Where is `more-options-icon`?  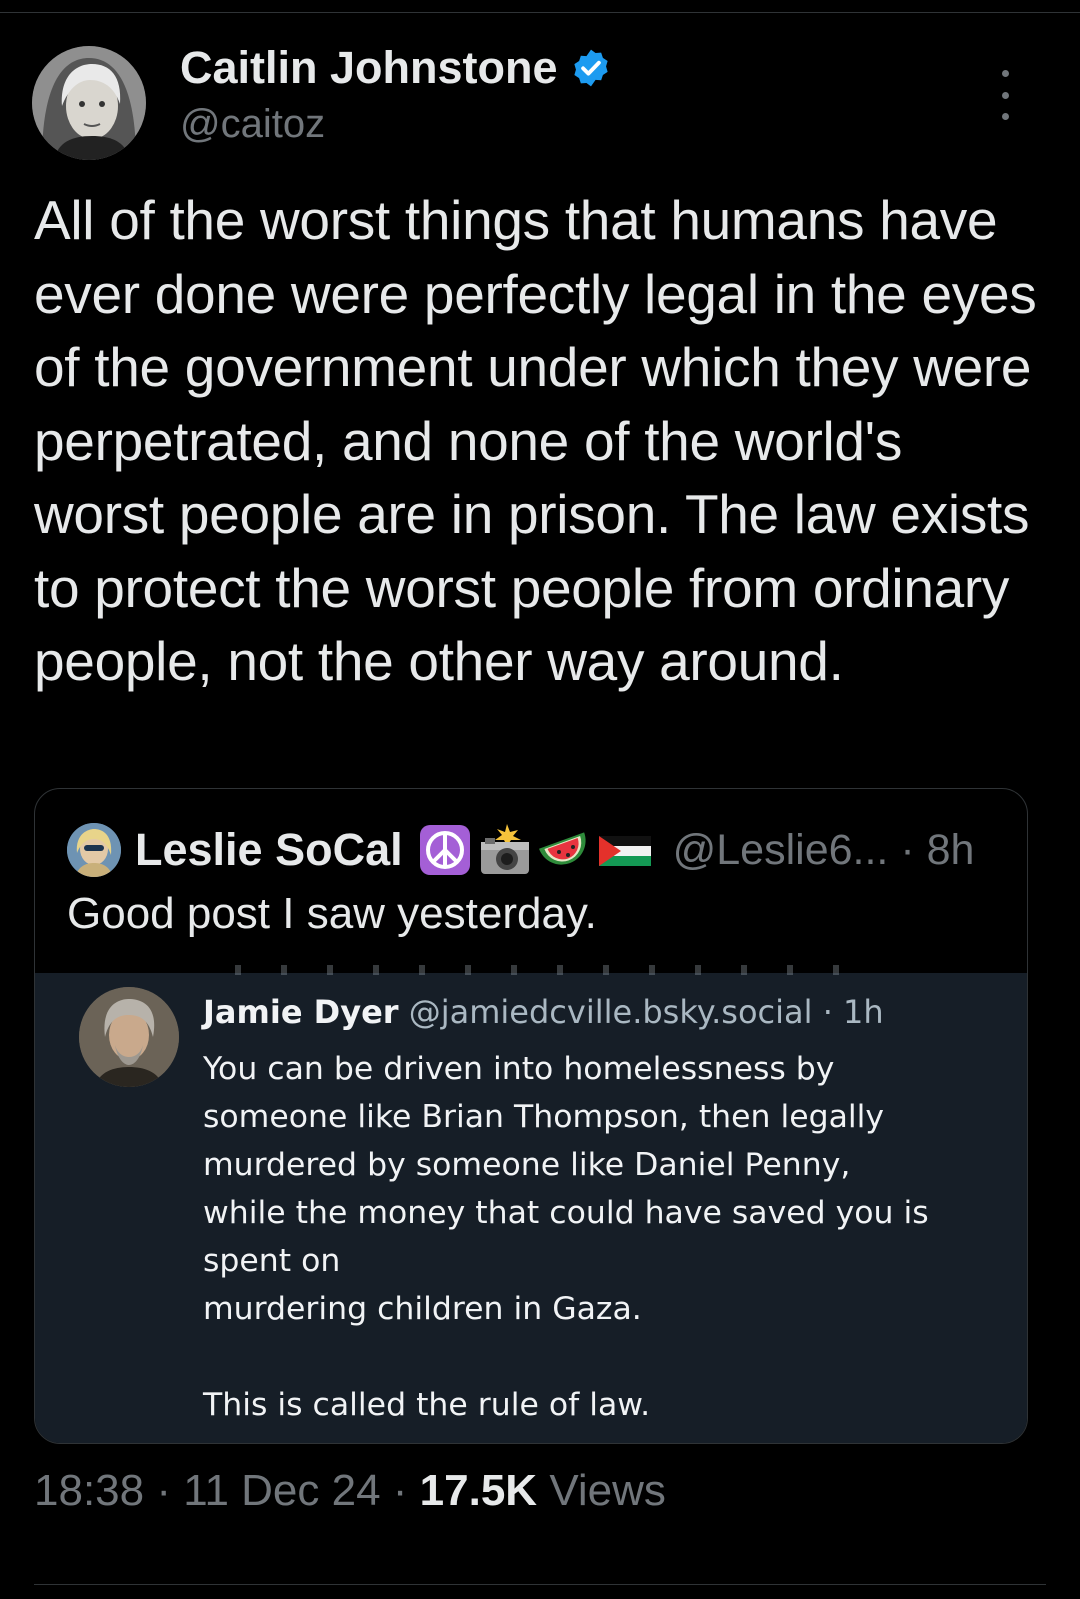
more-options-icon is located at coordinates (1005, 95).